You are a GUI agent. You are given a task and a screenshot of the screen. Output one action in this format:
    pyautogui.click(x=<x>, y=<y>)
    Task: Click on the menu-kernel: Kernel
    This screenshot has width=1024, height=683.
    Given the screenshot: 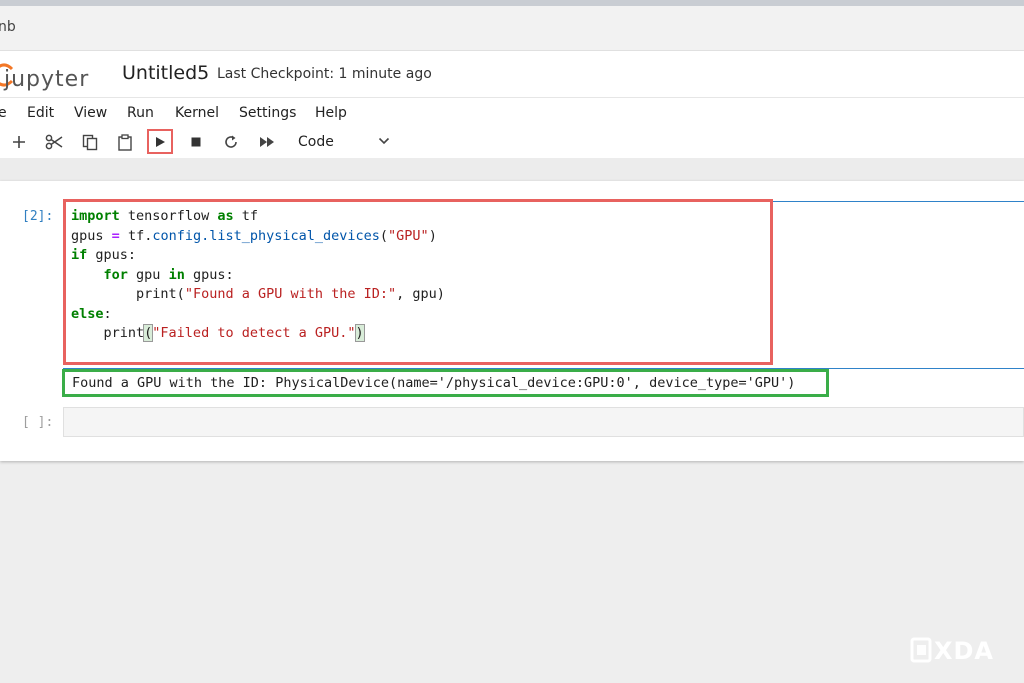 What is the action you would take?
    pyautogui.click(x=197, y=113)
    